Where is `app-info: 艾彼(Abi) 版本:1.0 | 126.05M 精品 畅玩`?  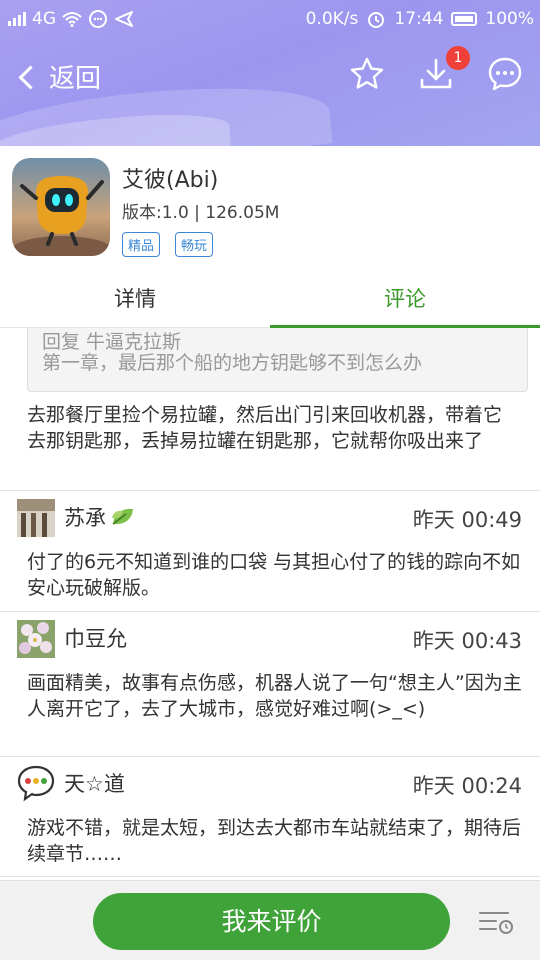 app-info: 艾彼(Abi) 版本:1.0 | 126.05M 精品 畅玩 is located at coordinates (270, 208).